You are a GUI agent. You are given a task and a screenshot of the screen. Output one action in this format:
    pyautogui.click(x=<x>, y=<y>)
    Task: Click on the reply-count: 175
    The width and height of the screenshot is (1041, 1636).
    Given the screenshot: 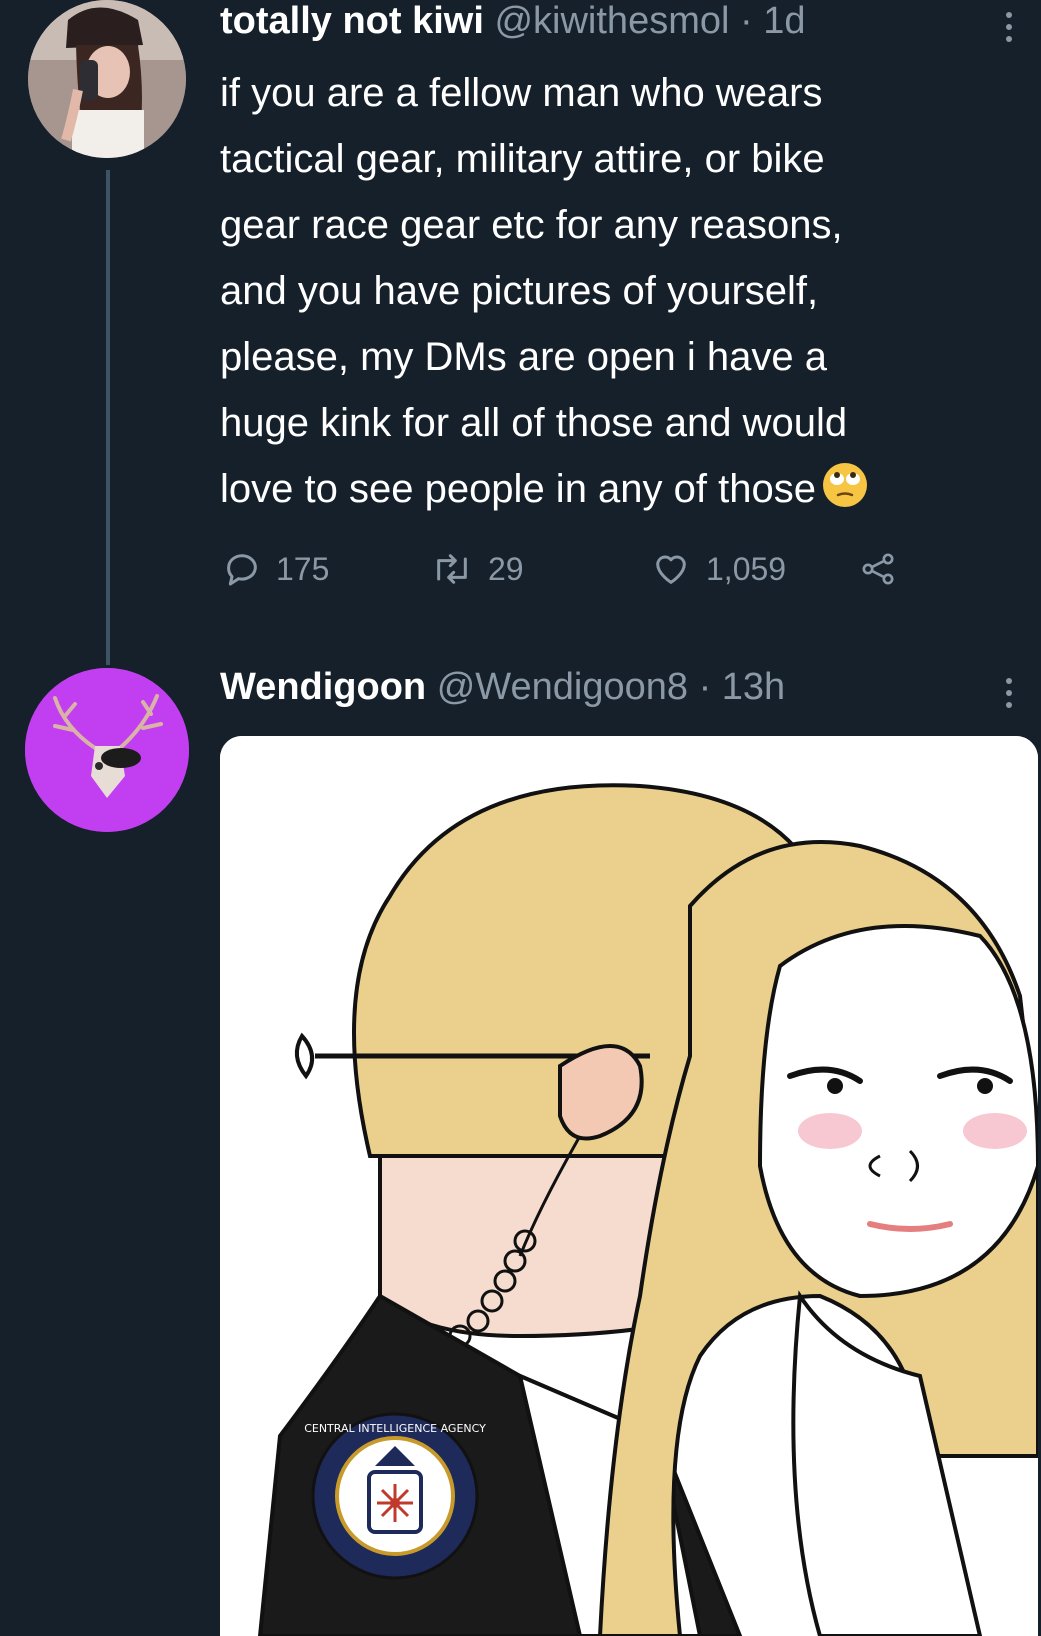 What is the action you would take?
    pyautogui.click(x=303, y=568)
    